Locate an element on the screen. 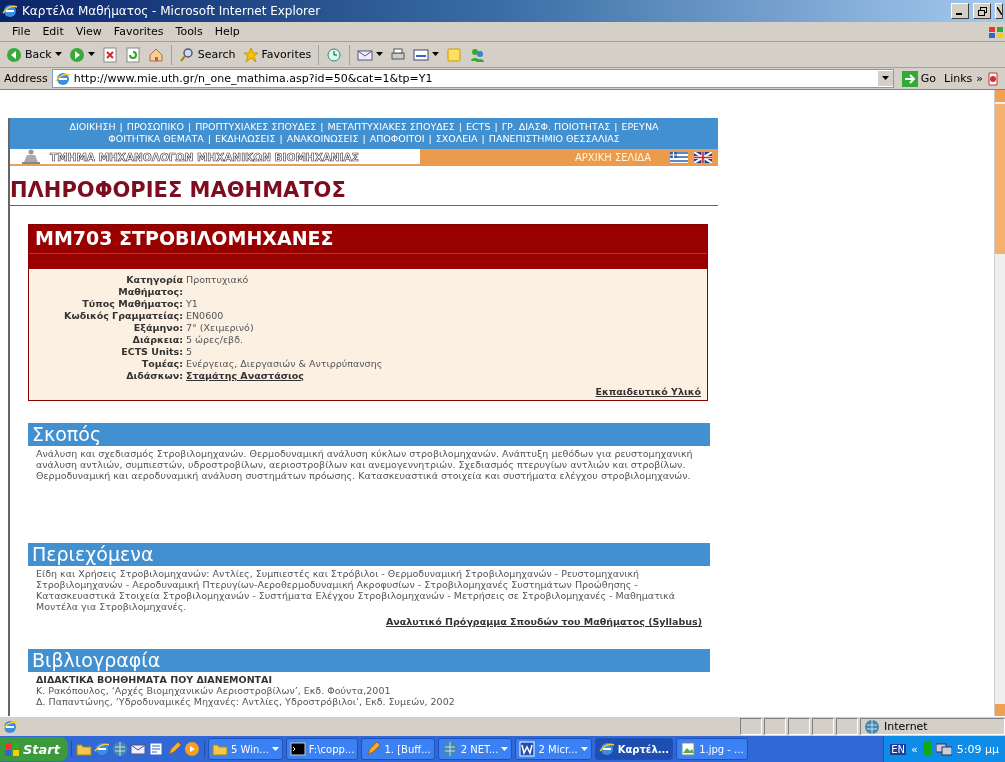 This screenshot has height=762, width=1005. field-value: 5 ώρες/εβδ. is located at coordinates (215, 340).